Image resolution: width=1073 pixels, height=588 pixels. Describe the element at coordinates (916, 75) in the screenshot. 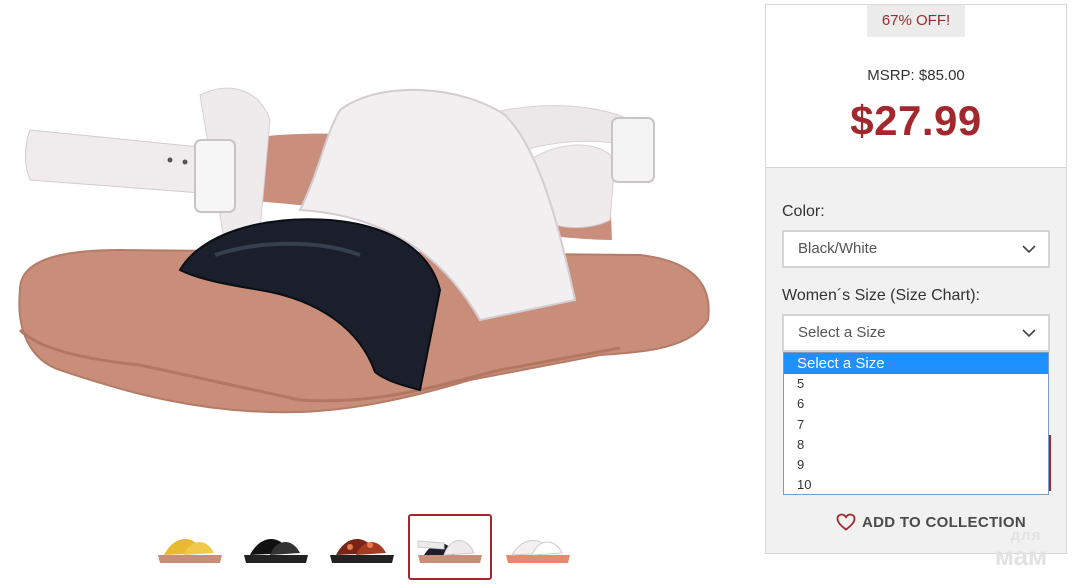

I see `msrp-price: MSRP: $85.00` at that location.